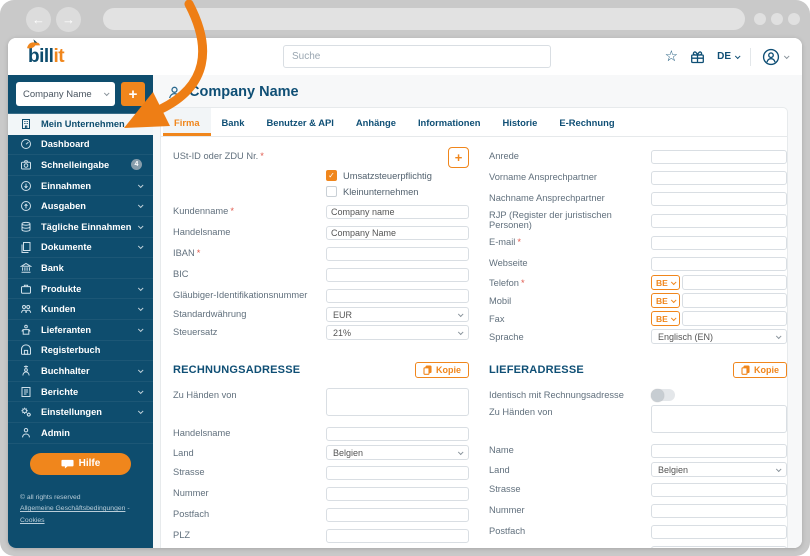  What do you see at coordinates (697, 57) in the screenshot?
I see `gift-icon` at bounding box center [697, 57].